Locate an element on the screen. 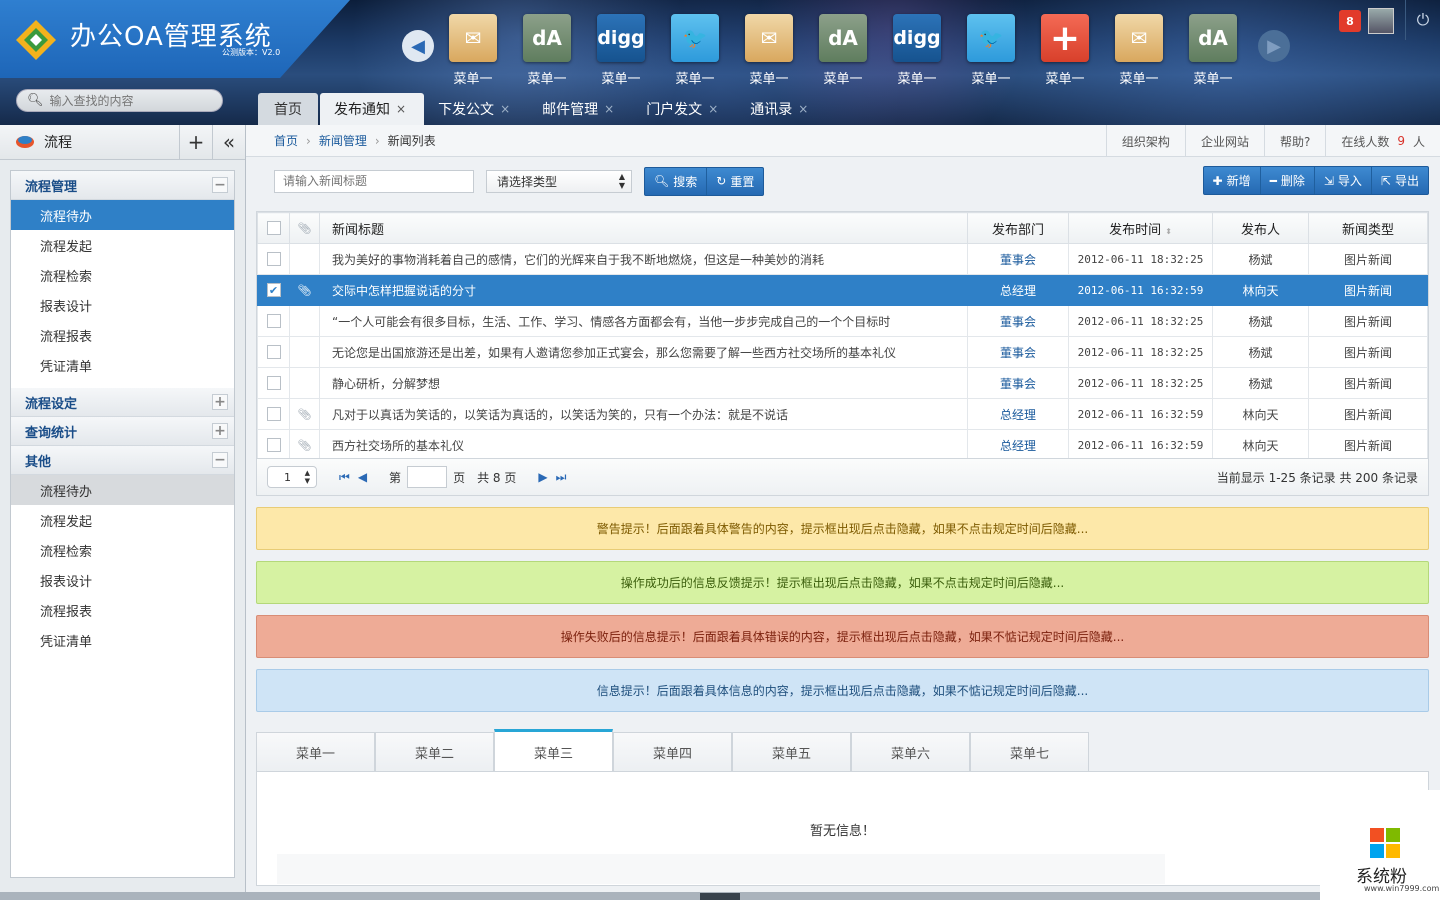  export-button: ⇱ 导出 is located at coordinates (1399, 180).